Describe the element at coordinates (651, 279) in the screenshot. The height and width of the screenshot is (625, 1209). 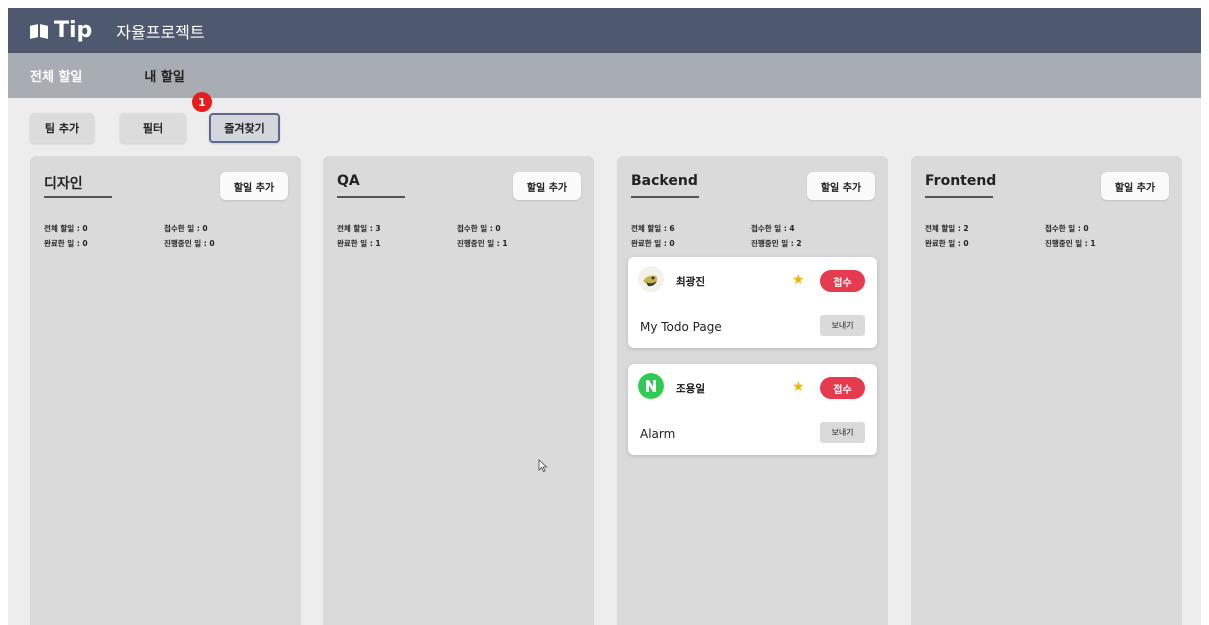
I see `bird-avatar-icon` at that location.